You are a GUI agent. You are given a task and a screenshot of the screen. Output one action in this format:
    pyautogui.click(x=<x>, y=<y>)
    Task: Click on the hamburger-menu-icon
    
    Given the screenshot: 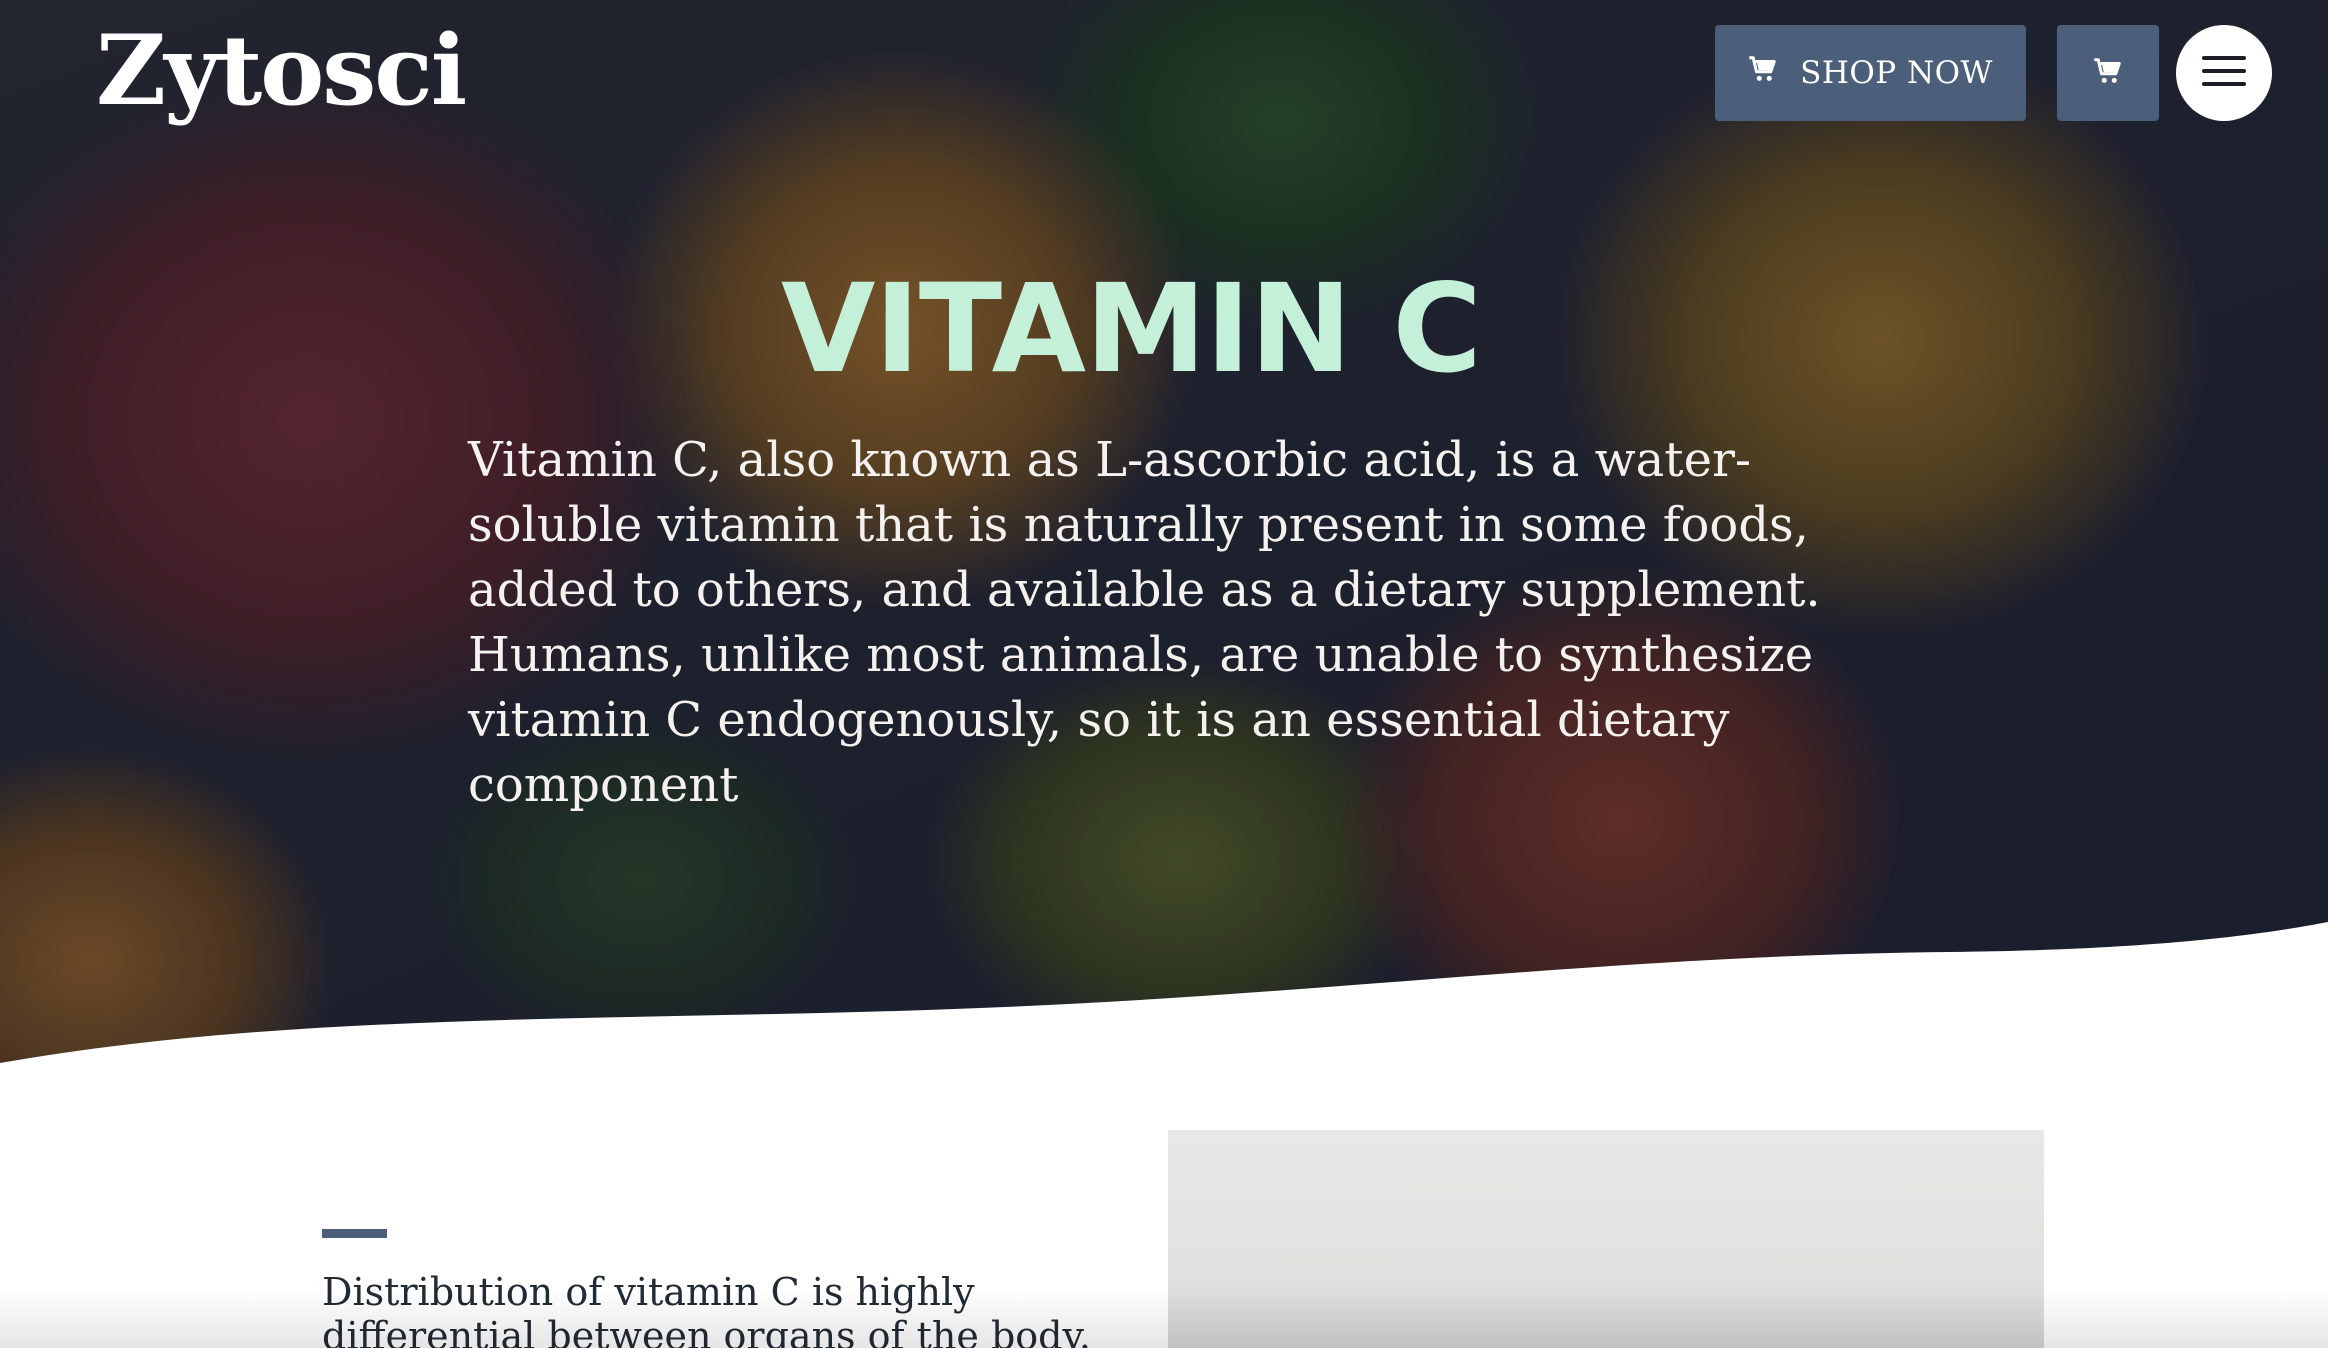 What is the action you would take?
    pyautogui.click(x=2224, y=73)
    